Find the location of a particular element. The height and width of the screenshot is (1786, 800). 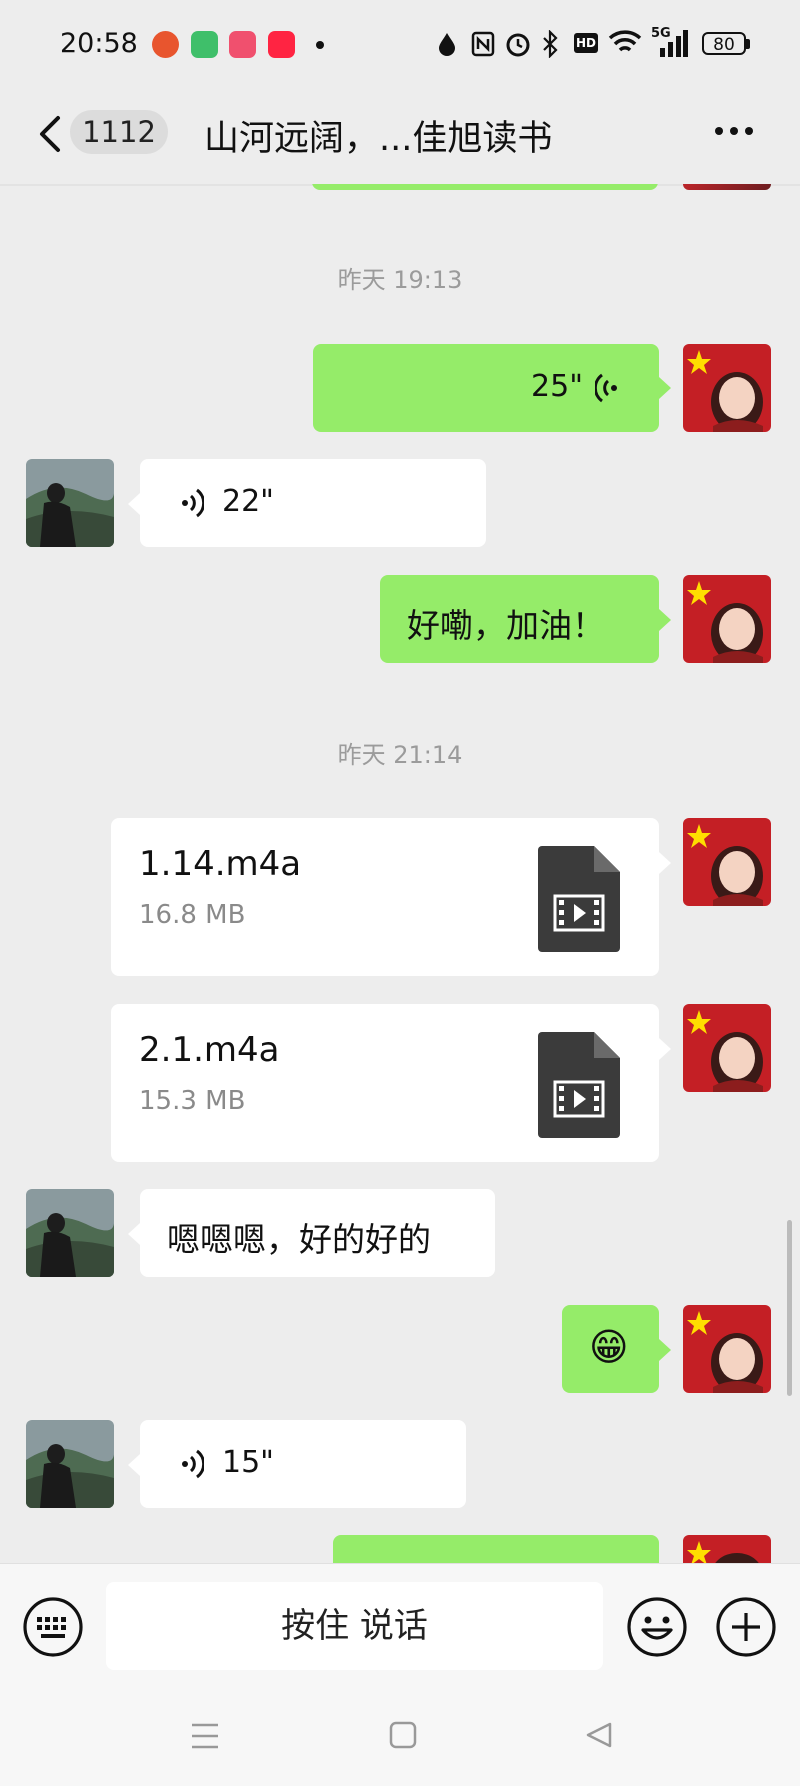

hd-icon: HD is located at coordinates (586, 43).